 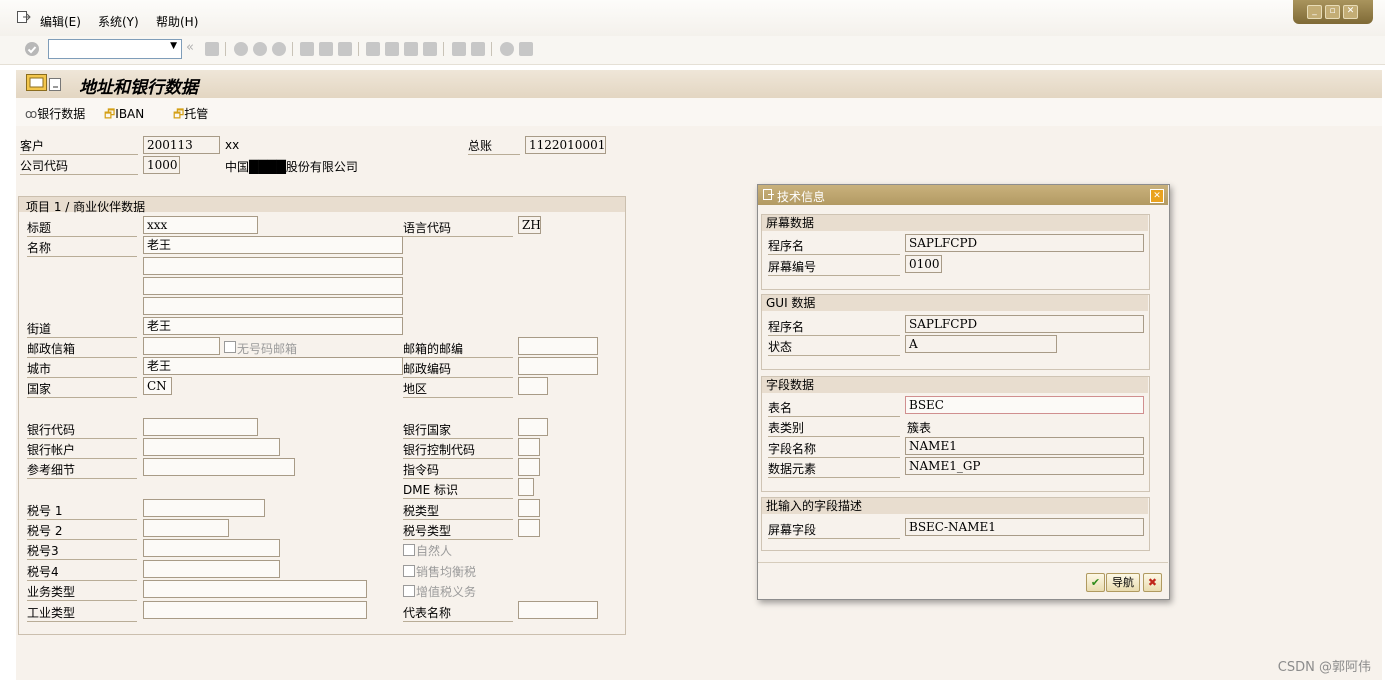 I want to click on field-name-field: NAME1, so click(x=1024, y=446).